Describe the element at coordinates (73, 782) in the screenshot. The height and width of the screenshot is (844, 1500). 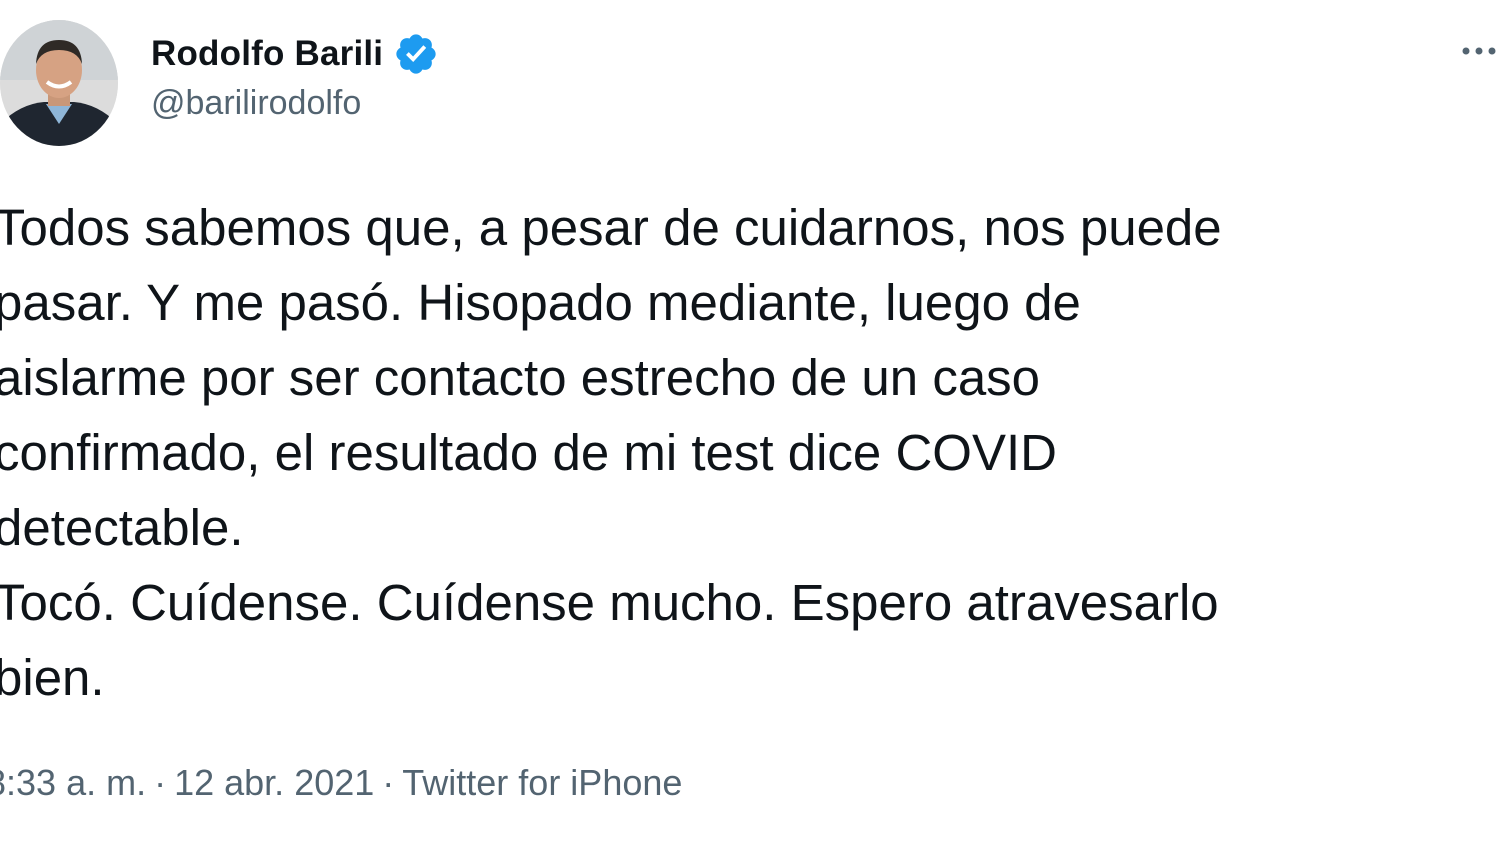
I see `tweet-time: 8:33 a. m.` at that location.